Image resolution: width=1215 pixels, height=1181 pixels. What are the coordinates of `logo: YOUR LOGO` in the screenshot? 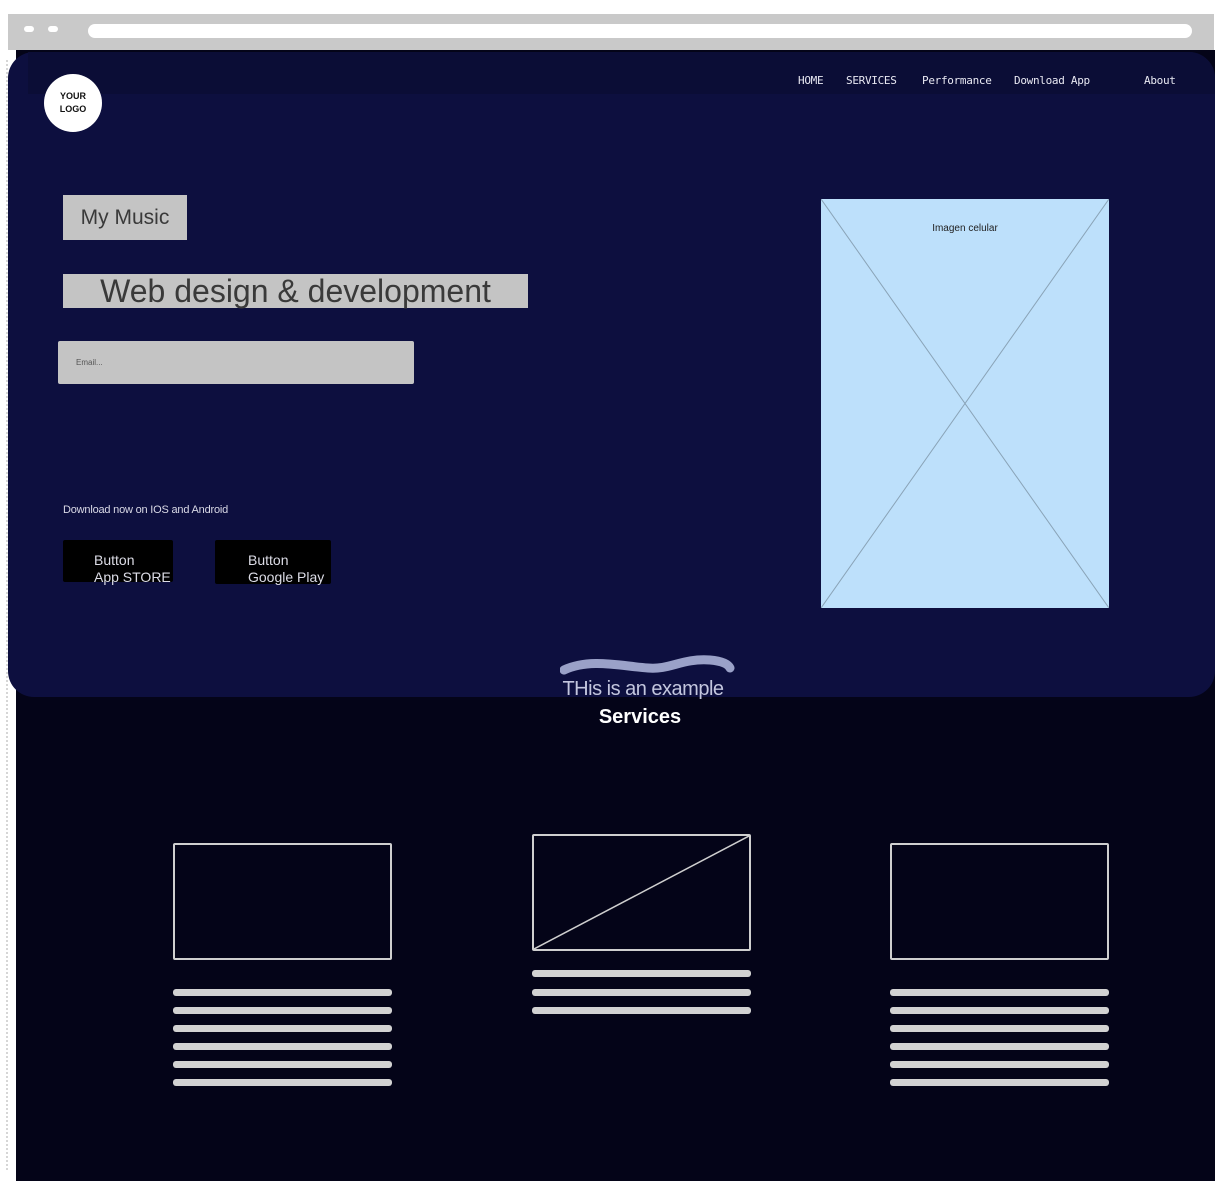 It's located at (73, 103).